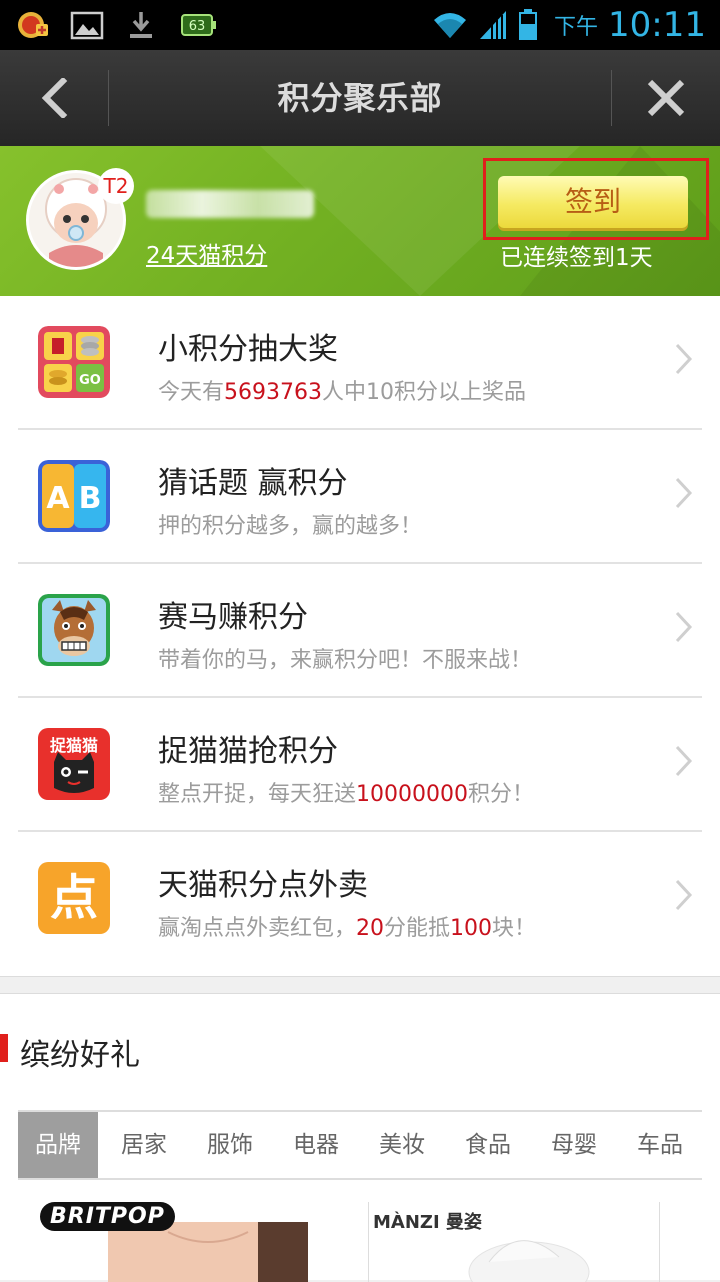 The image size is (720, 1282). What do you see at coordinates (514, 1242) in the screenshot?
I see `product-card: MÀNZI 曼姿` at bounding box center [514, 1242].